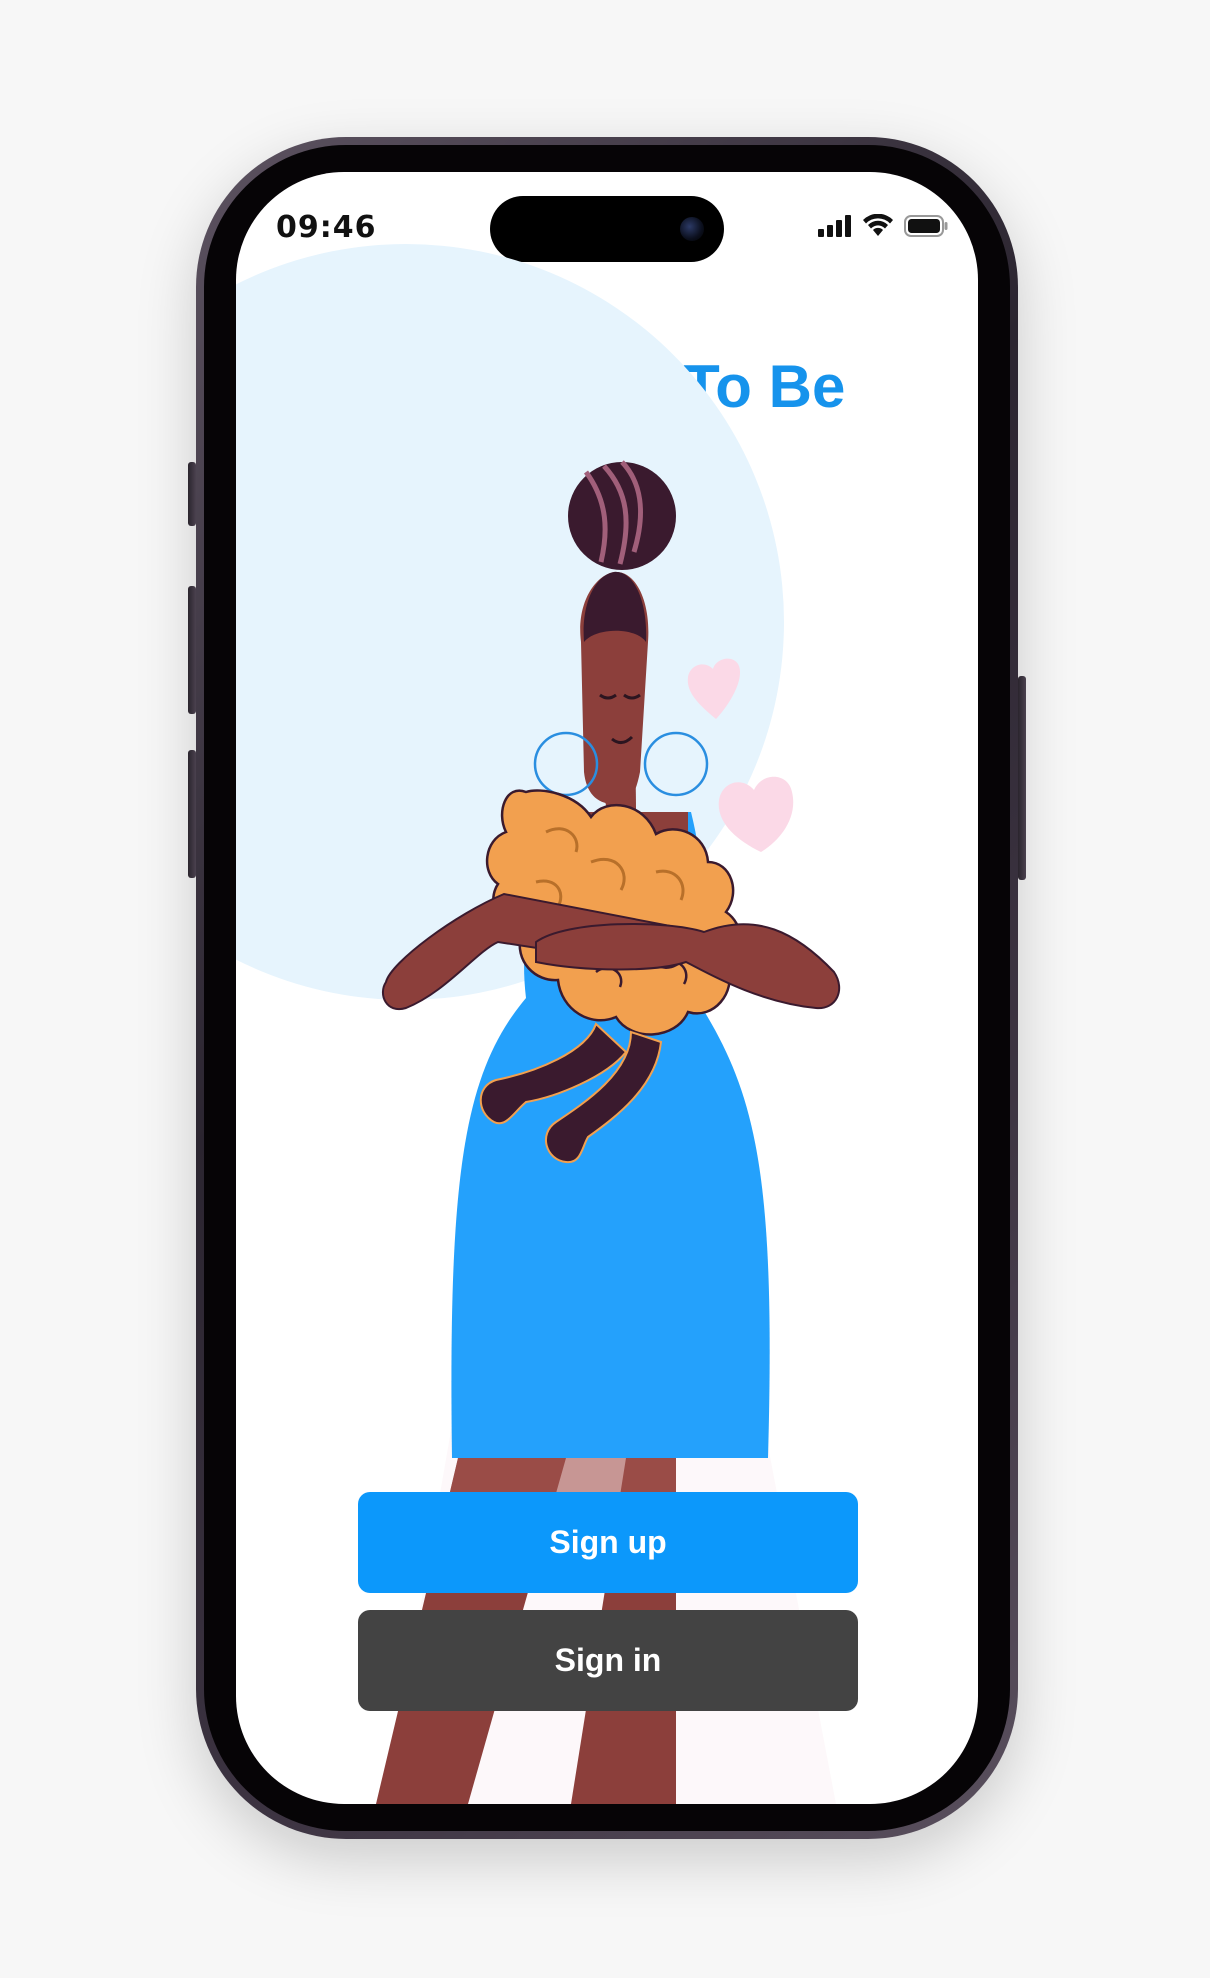 Image resolution: width=1210 pixels, height=1978 pixels. What do you see at coordinates (192, 650) in the screenshot?
I see `volume-up-button` at bounding box center [192, 650].